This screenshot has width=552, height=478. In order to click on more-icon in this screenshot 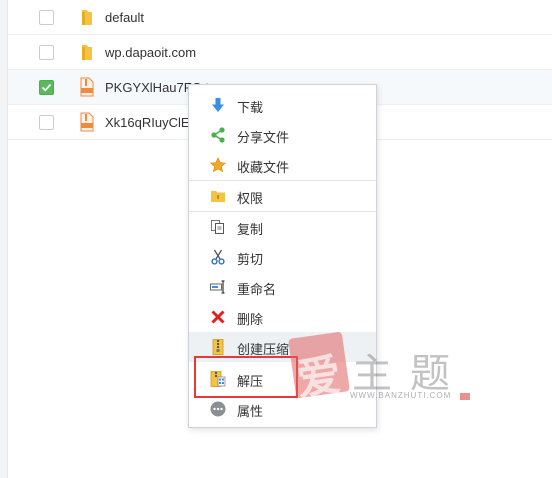, I will do `click(218, 409)`.